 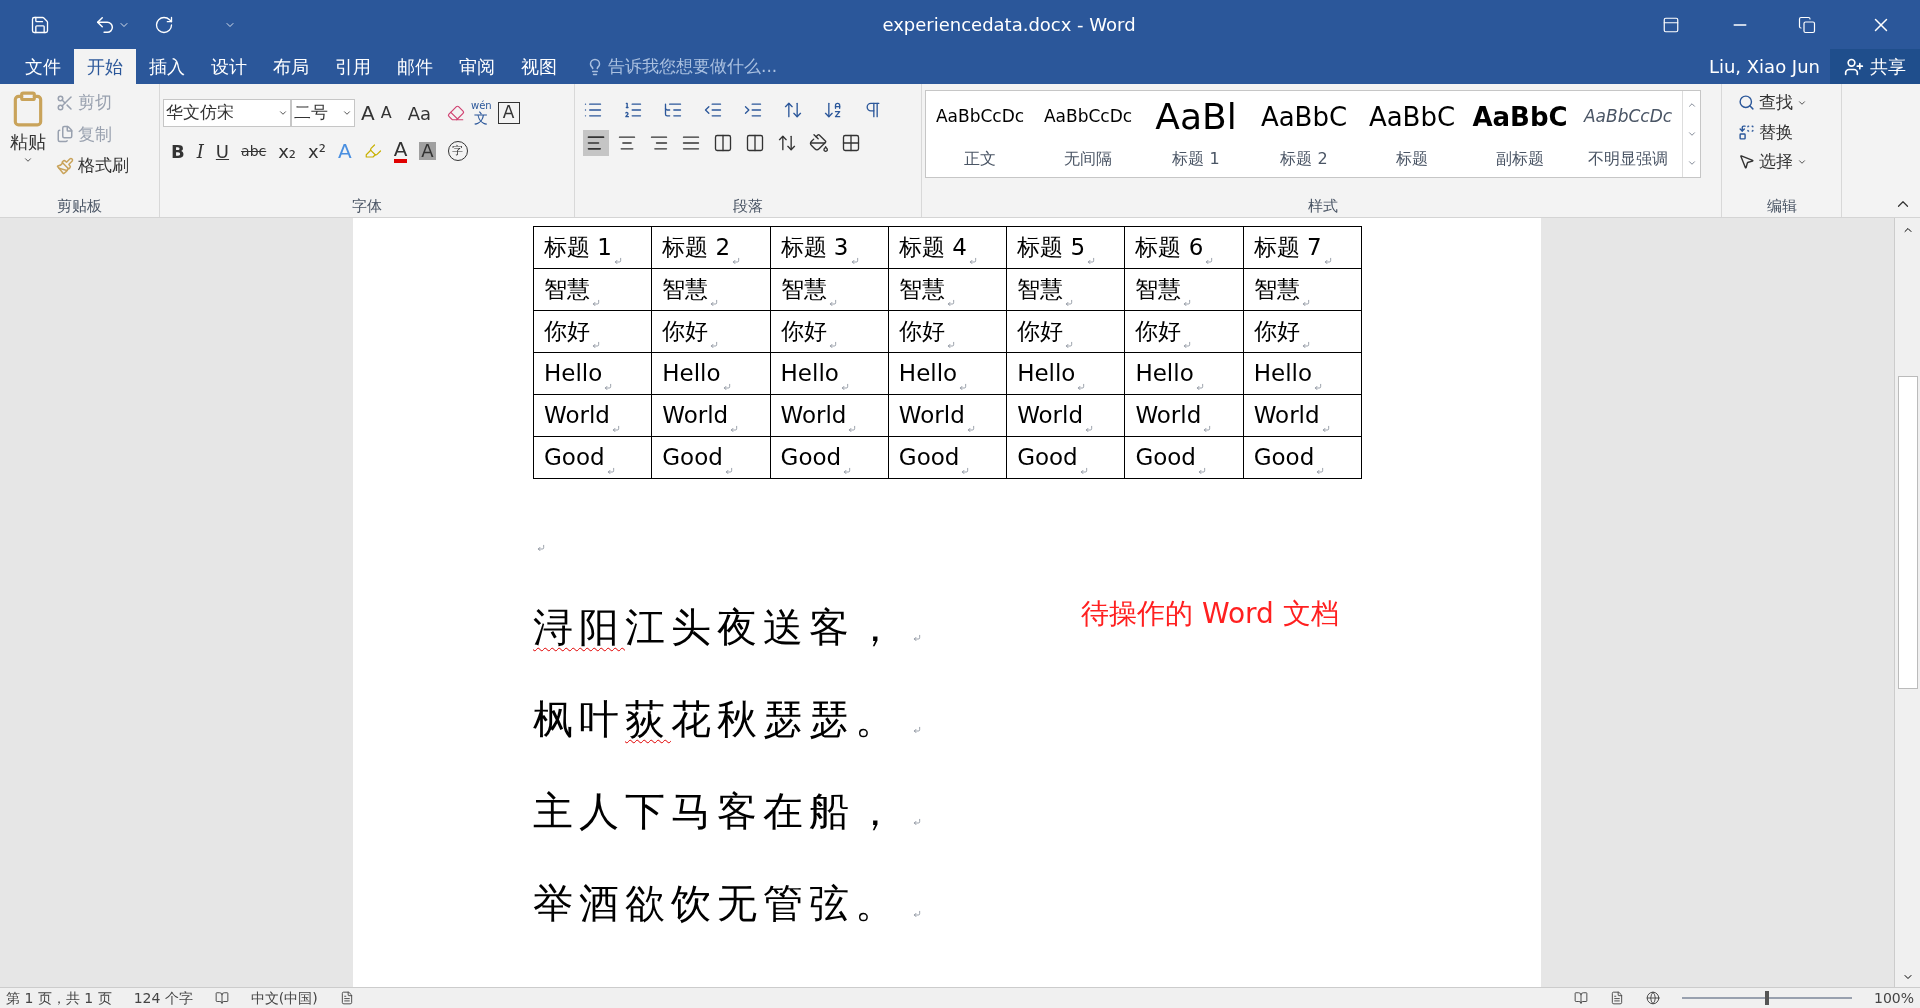 What do you see at coordinates (574, 458) in the screenshot?
I see `table-cell-text: Good` at bounding box center [574, 458].